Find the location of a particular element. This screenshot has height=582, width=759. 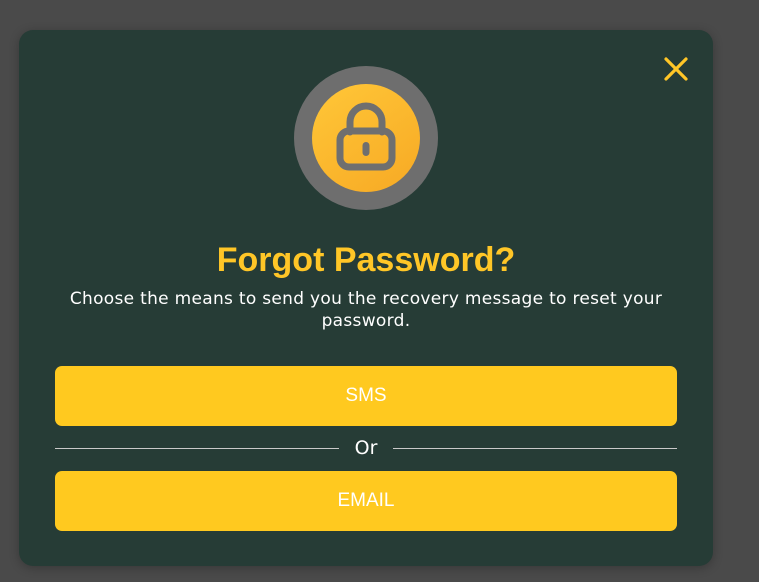

sms-button: SMS is located at coordinates (366, 396).